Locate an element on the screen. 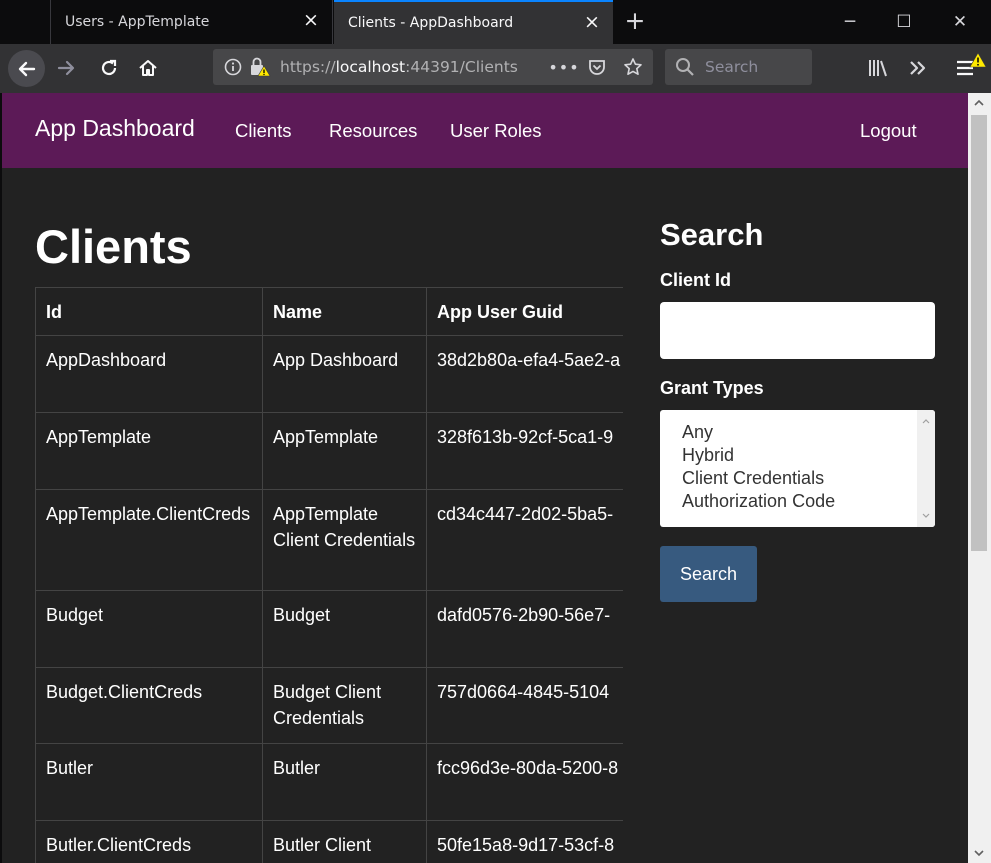 Image resolution: width=991 pixels, height=863 pixels. table-row: Butler Butler fcc96d3e-80da-5200-8 is located at coordinates (329, 782).